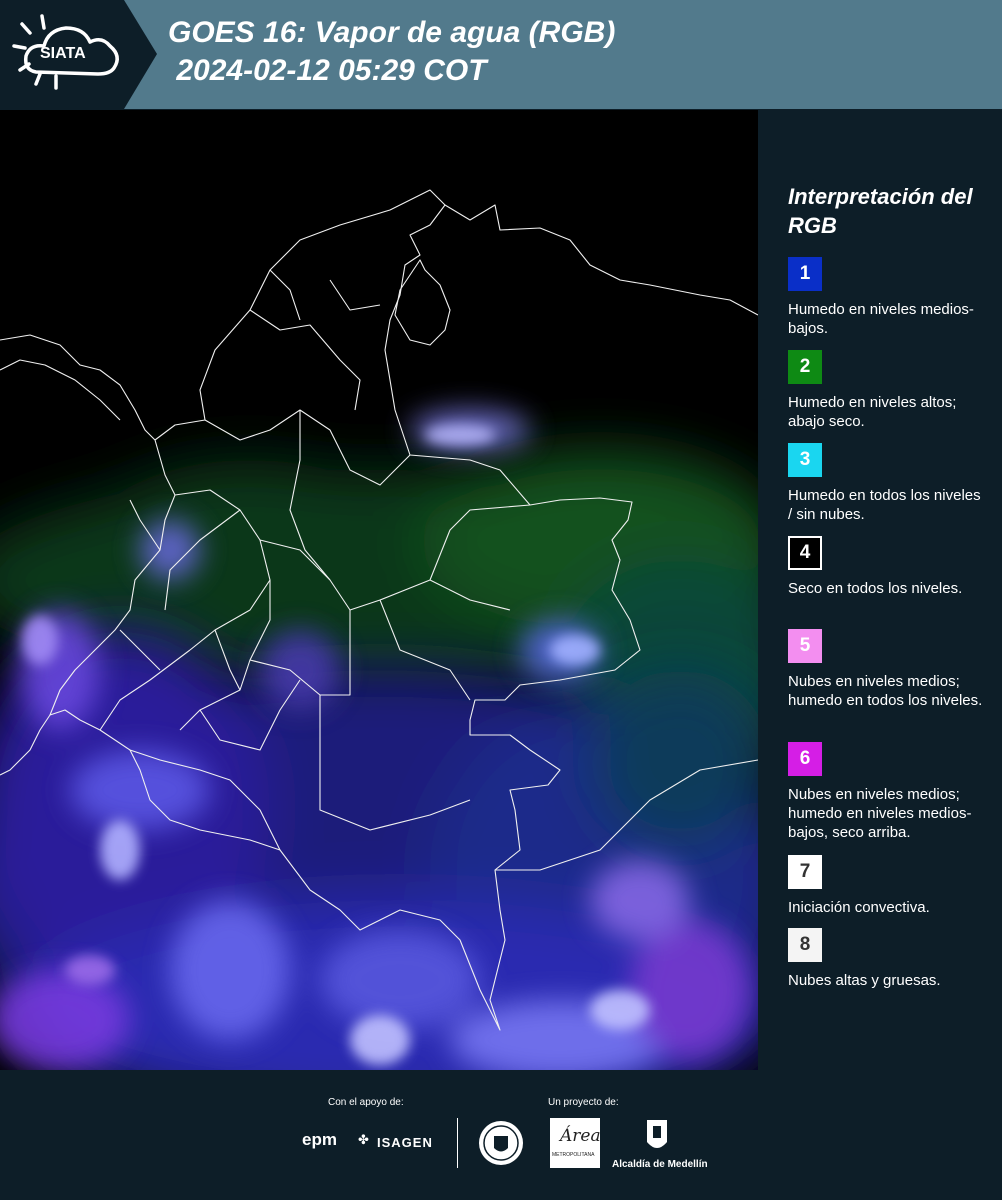 This screenshot has height=1200, width=1002. Describe the element at coordinates (864, 980) in the screenshot. I see `legend-text-8: Nubes altas y gruesas.` at that location.